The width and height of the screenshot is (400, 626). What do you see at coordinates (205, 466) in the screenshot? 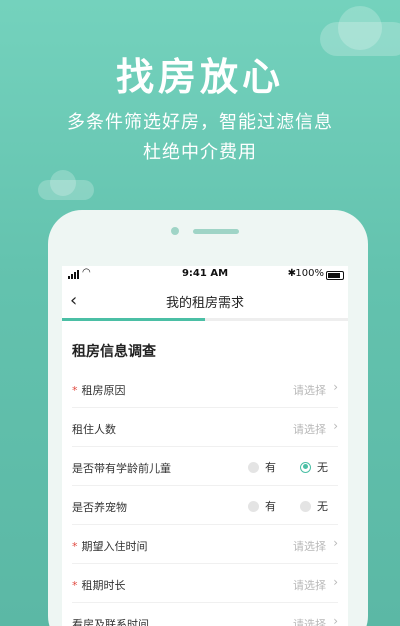
I see `form-row-children: 是否带有学龄前儿童 有 无` at bounding box center [205, 466].